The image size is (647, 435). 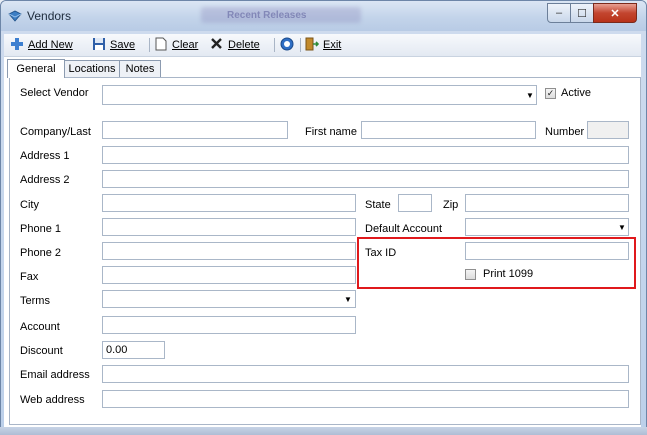 What do you see at coordinates (451, 205) in the screenshot?
I see `zip-label: Zip` at bounding box center [451, 205].